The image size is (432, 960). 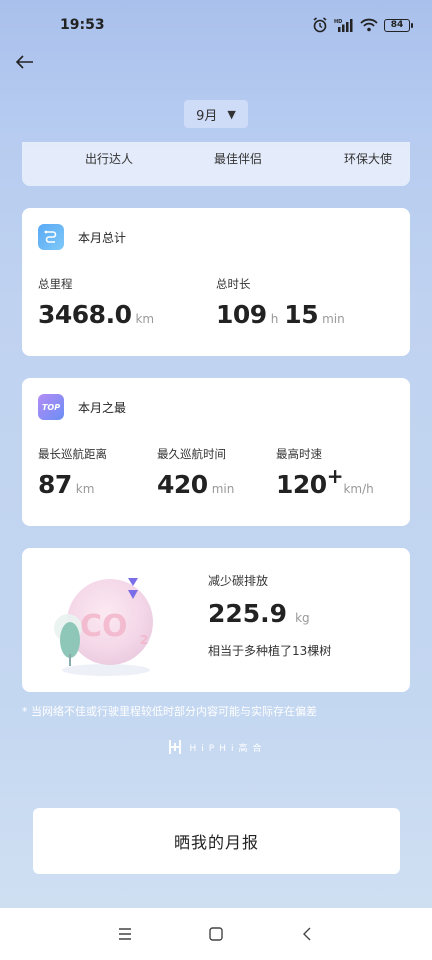 I want to click on battery-icon: 84, so click(x=398, y=25).